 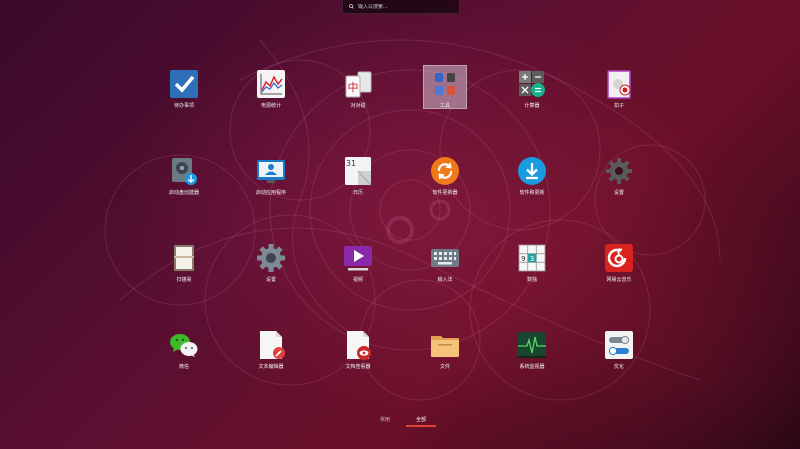 I want to click on search-bar, so click(x=401, y=7).